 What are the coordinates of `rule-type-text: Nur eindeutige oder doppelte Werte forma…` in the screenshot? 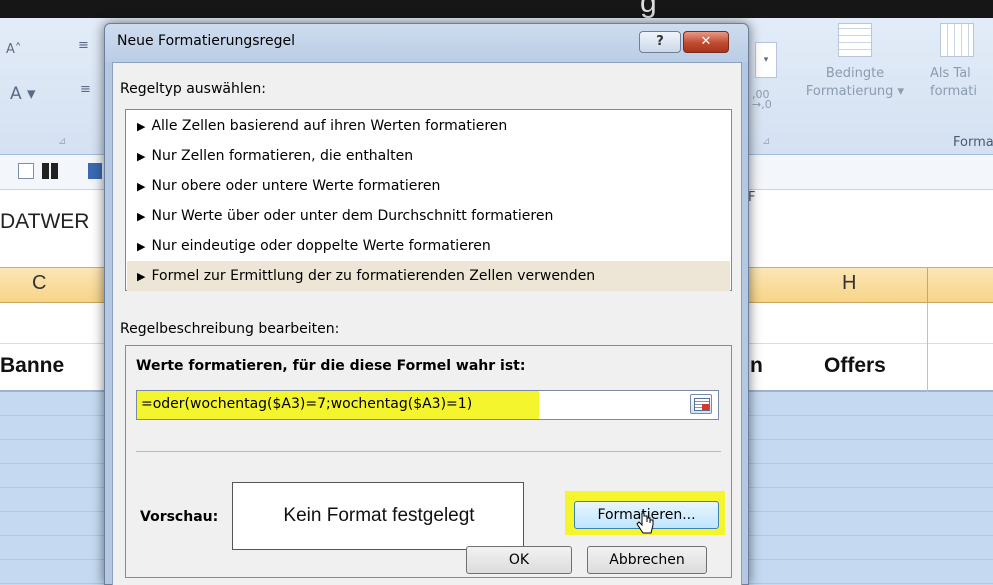 It's located at (321, 246).